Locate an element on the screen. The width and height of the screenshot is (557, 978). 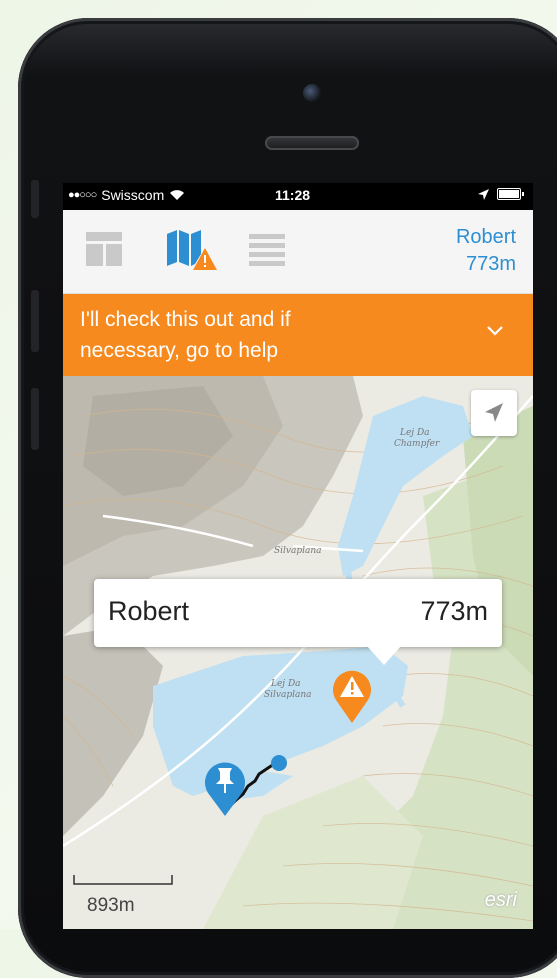
callout-name: Robert is located at coordinates (149, 611).